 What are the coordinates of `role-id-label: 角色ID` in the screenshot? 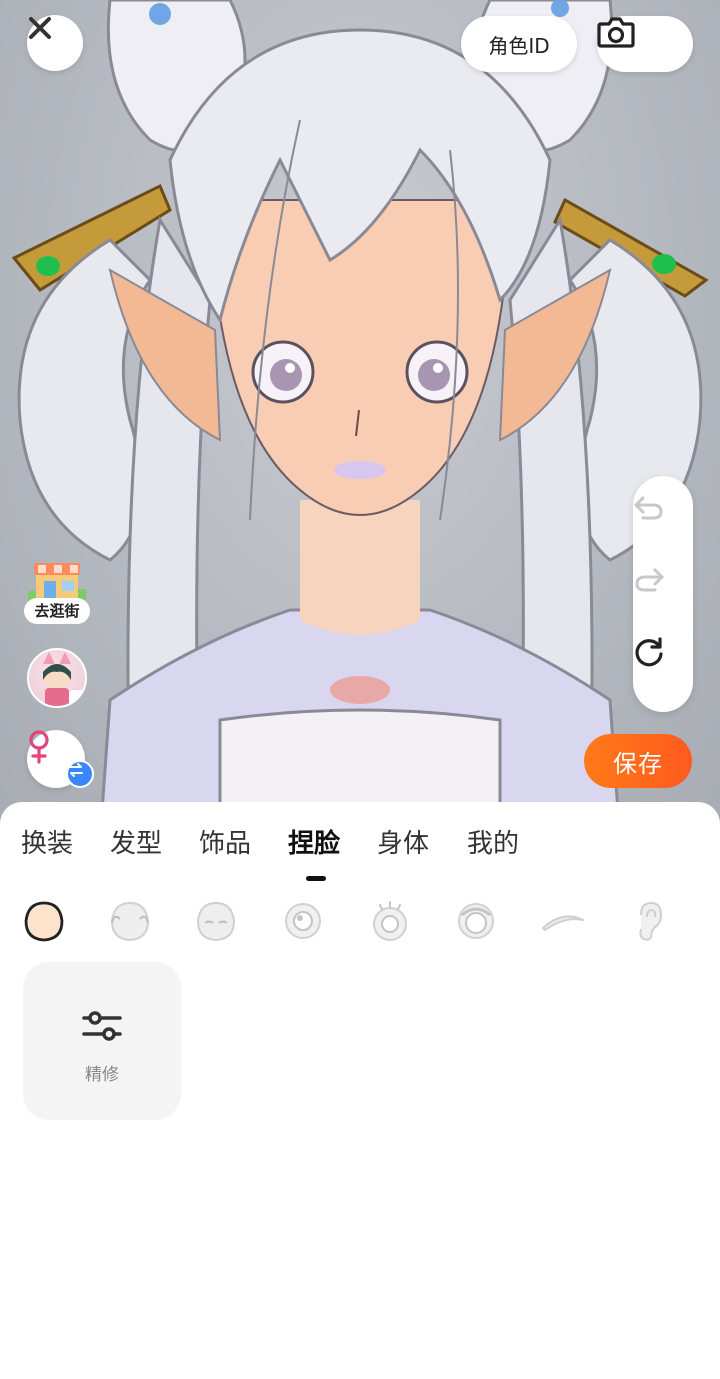 It's located at (519, 45).